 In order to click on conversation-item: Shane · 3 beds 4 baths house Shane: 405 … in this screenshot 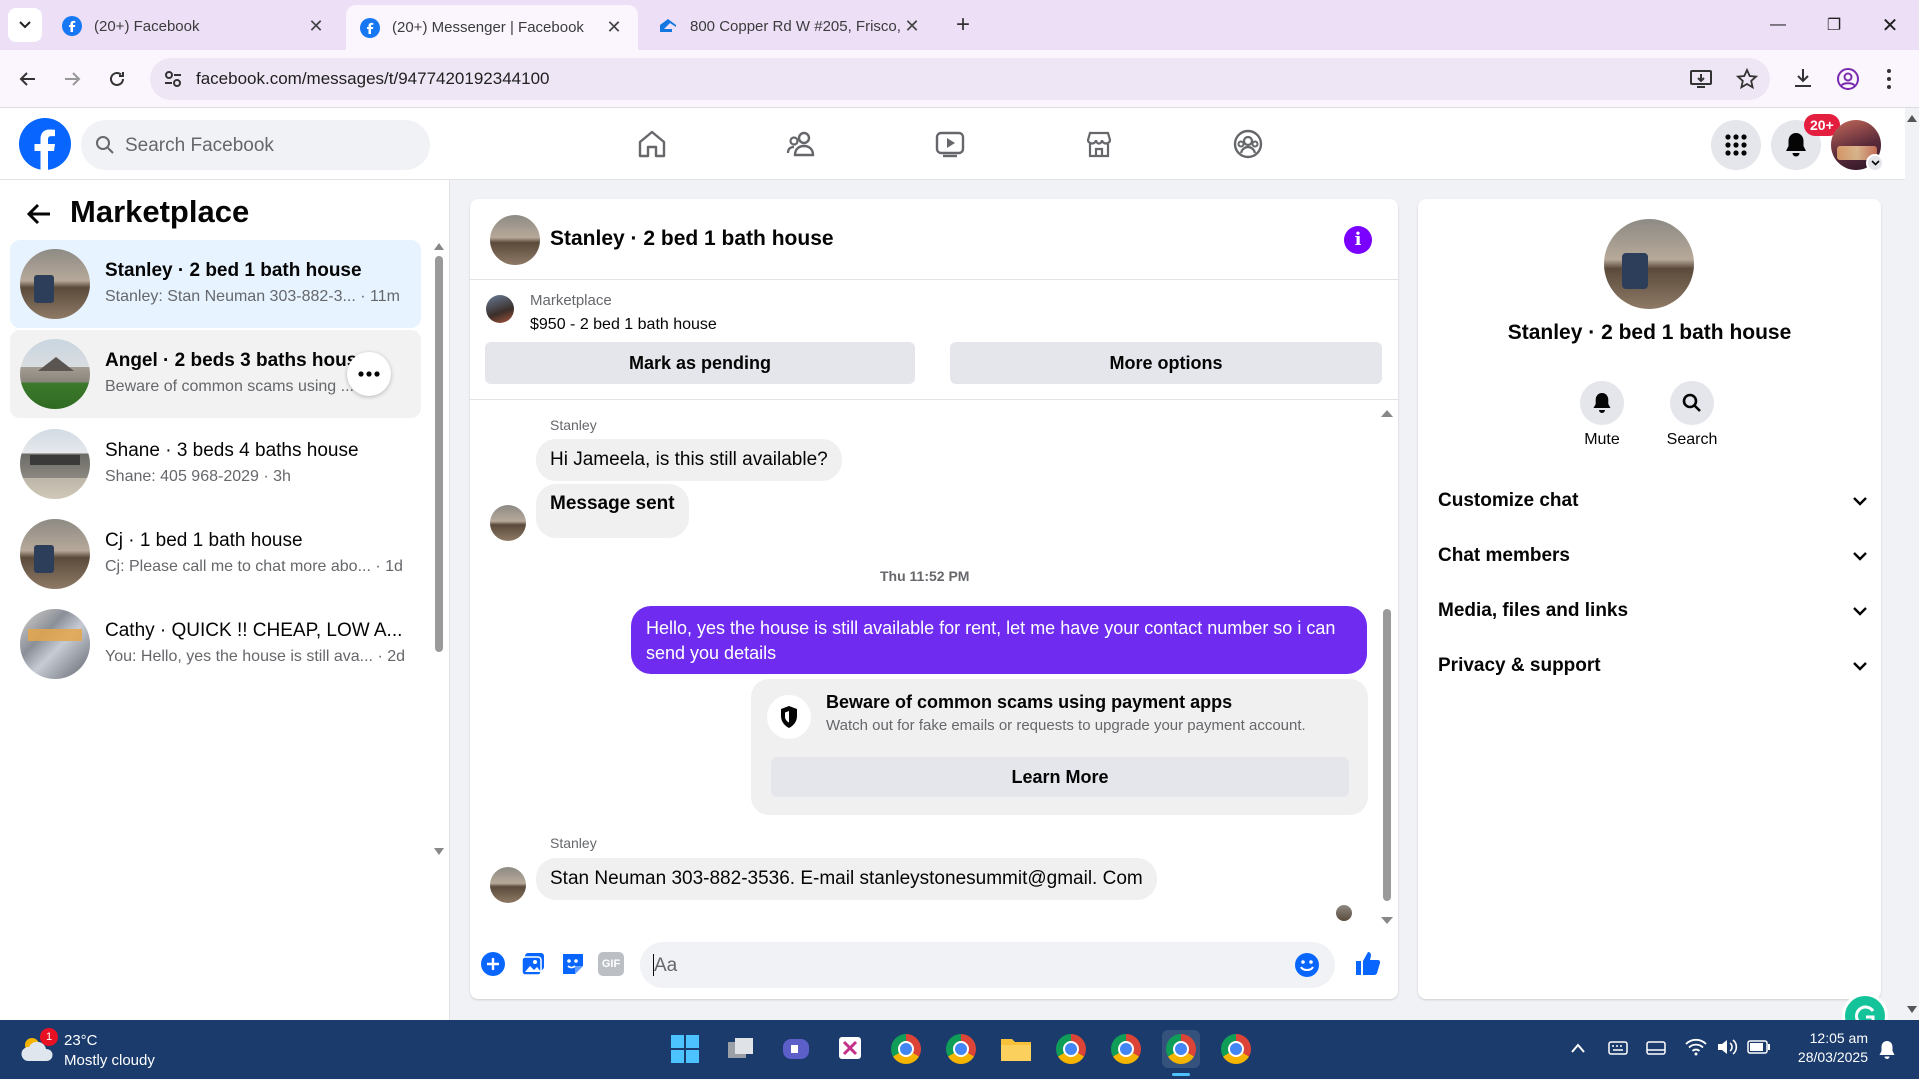, I will do `click(215, 464)`.